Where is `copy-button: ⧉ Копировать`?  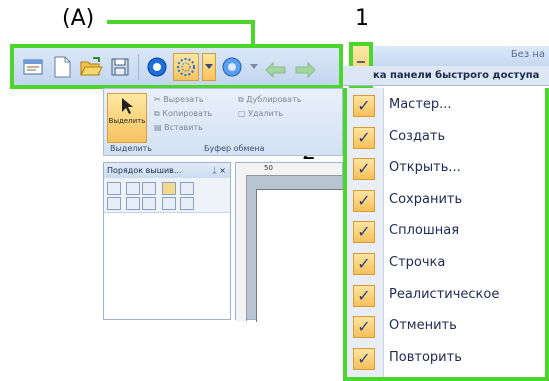
copy-button: ⧉ Копировать is located at coordinates (183, 114).